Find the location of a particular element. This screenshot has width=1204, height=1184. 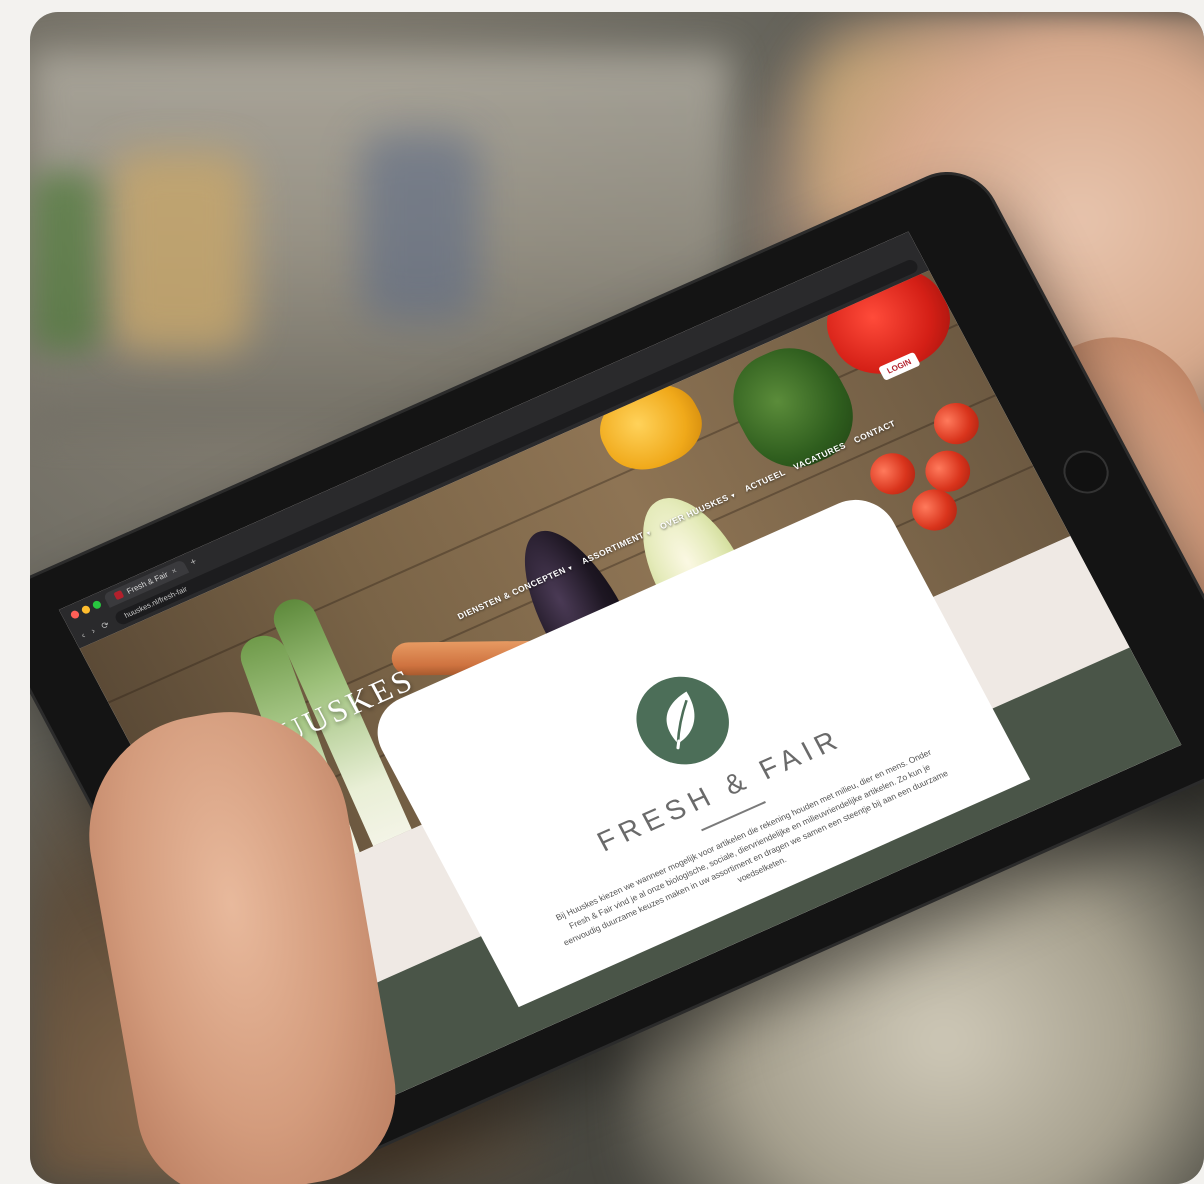

nav-item-assortiment: ASSORTIMENT▼ is located at coordinates (616, 547).